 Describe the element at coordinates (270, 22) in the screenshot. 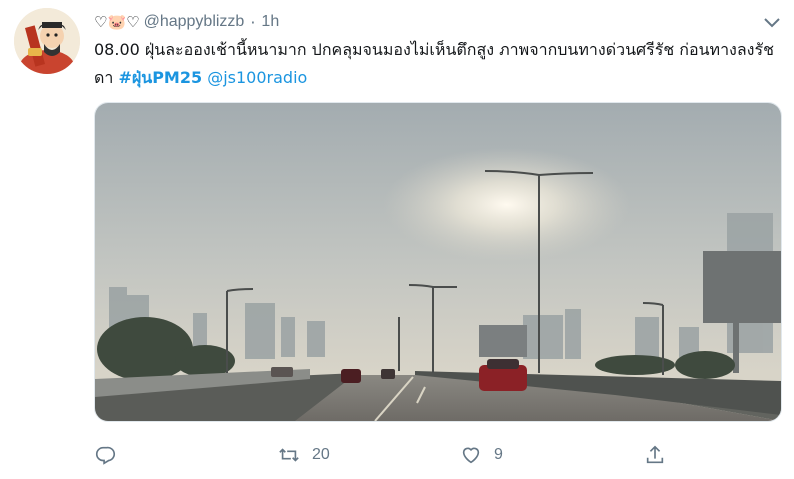

I see `timestamp: 1h` at that location.